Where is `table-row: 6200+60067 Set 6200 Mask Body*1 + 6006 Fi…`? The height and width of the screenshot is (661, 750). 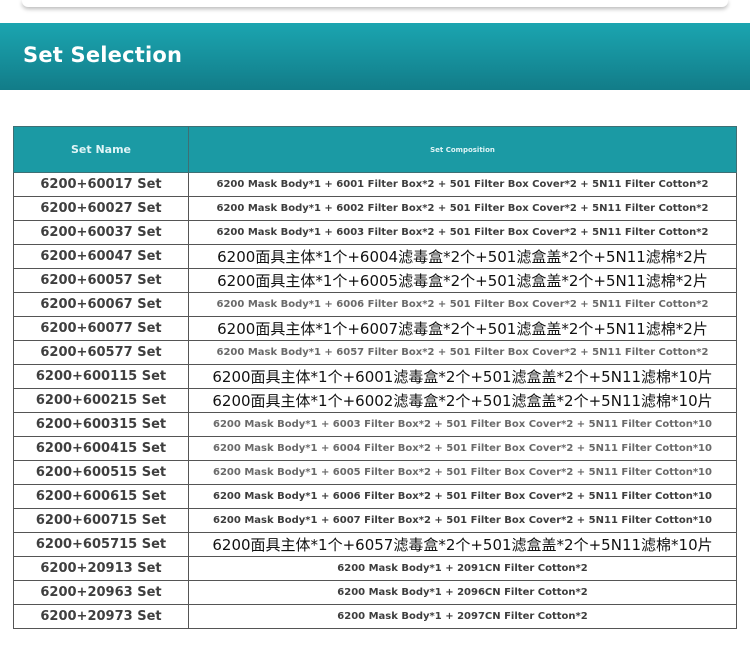 table-row: 6200+60067 Set 6200 Mask Body*1 + 6006 Fi… is located at coordinates (375, 304).